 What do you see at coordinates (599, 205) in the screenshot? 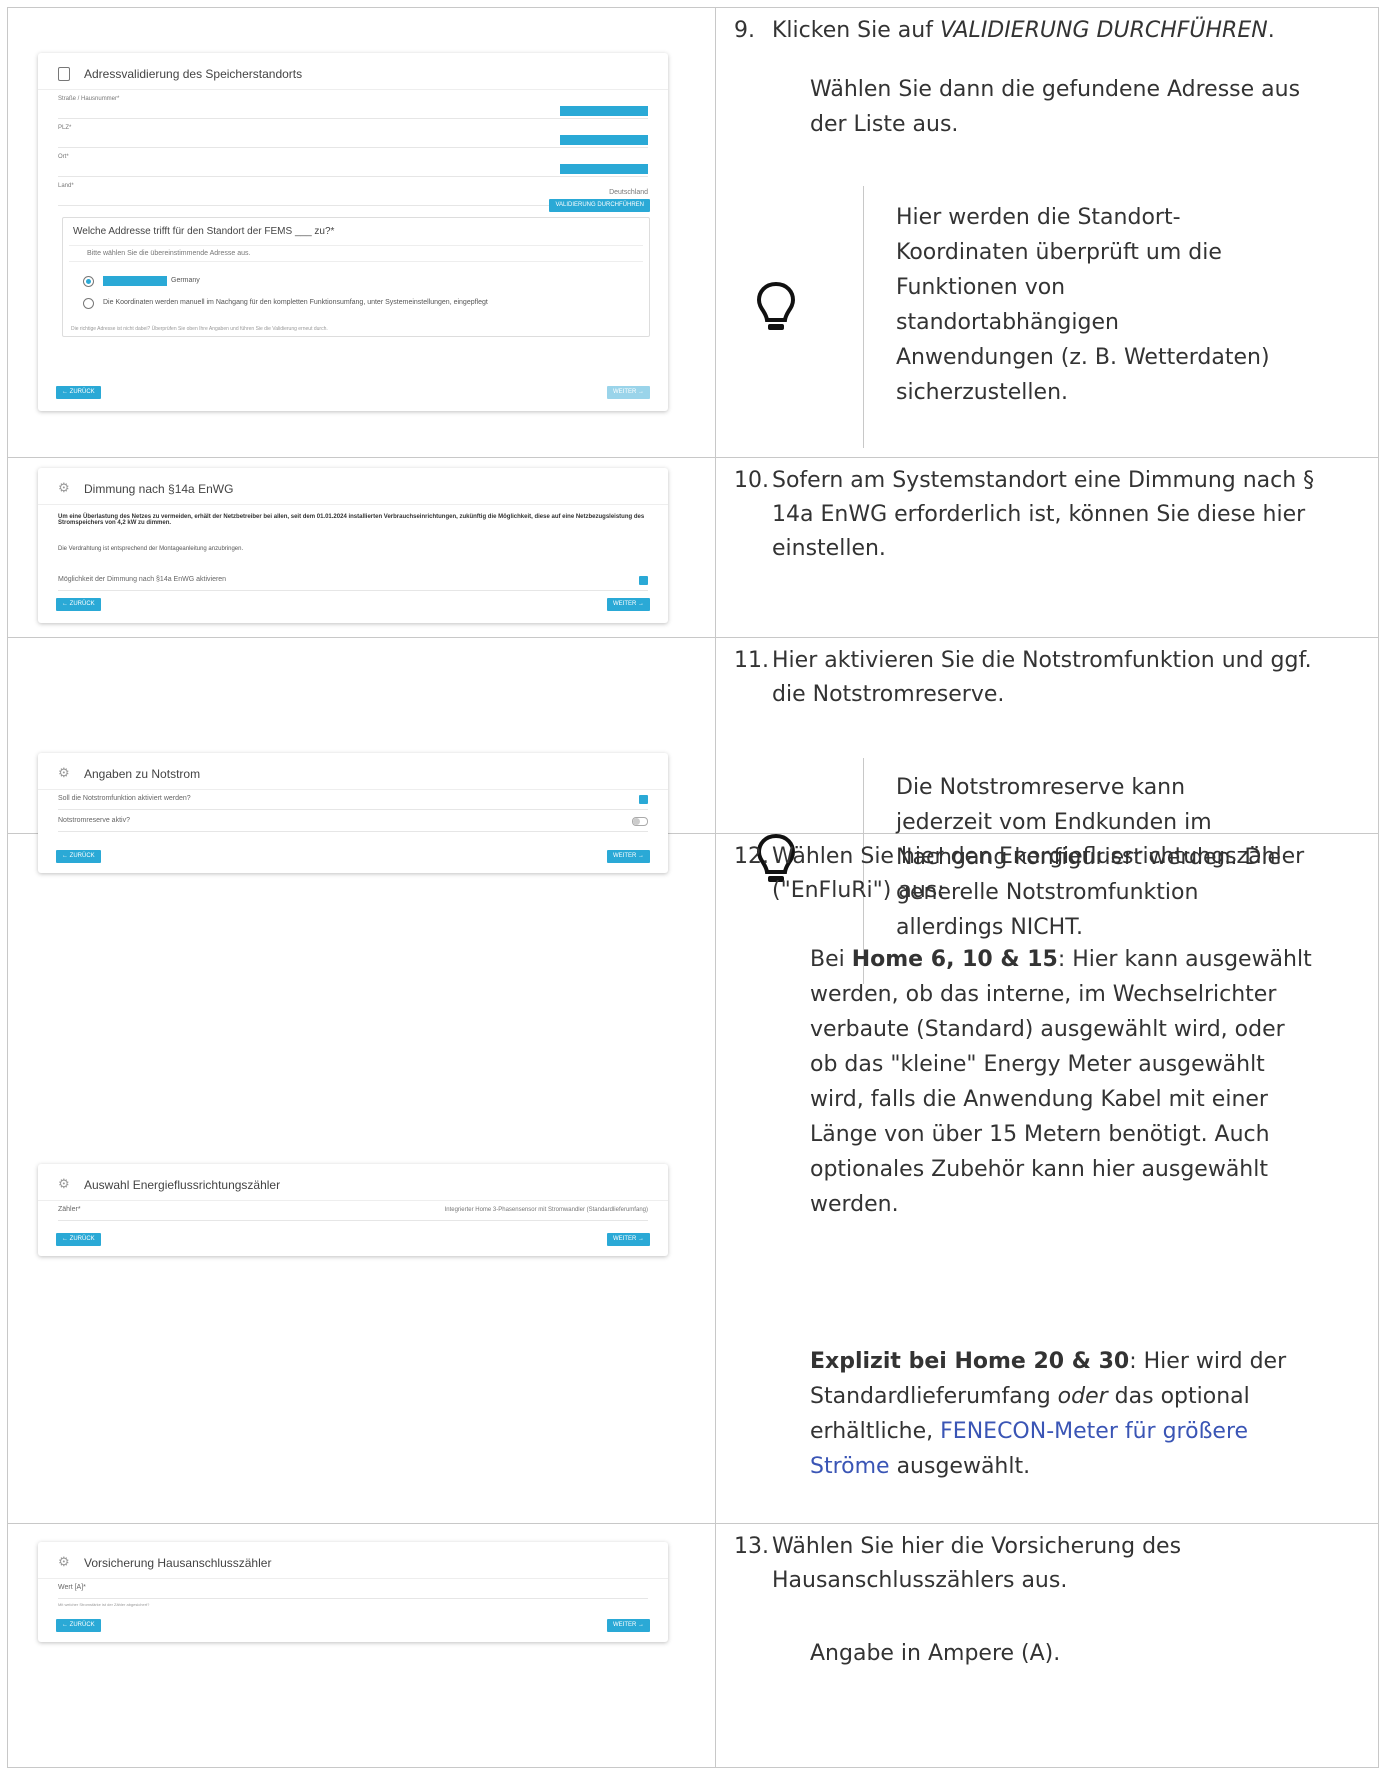
I see `validate-button: VALIDIERUNG DURCHFÜHREN` at bounding box center [599, 205].